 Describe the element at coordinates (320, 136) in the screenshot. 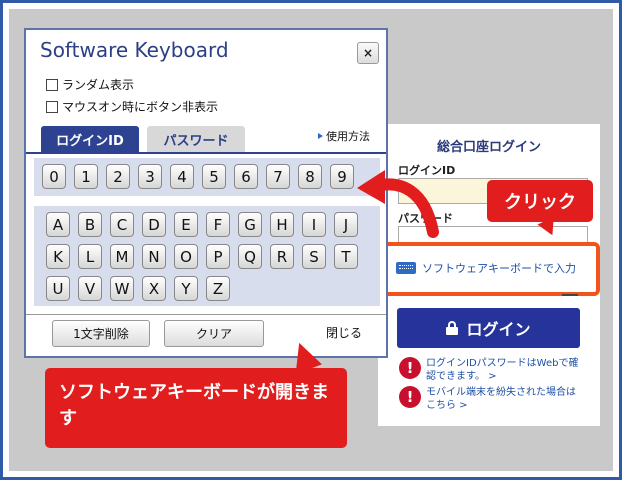

I see `triangle-right-icon` at that location.